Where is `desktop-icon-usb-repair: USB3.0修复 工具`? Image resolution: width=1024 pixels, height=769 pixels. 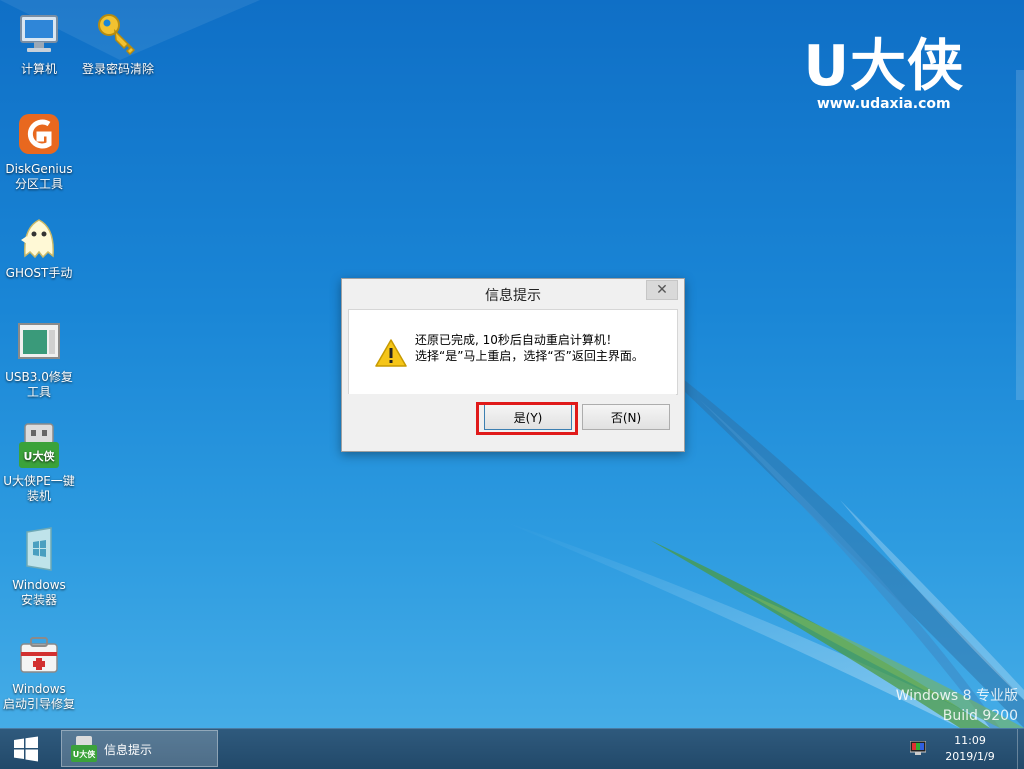 desktop-icon-usb-repair: USB3.0修复 工具 is located at coordinates (39, 359).